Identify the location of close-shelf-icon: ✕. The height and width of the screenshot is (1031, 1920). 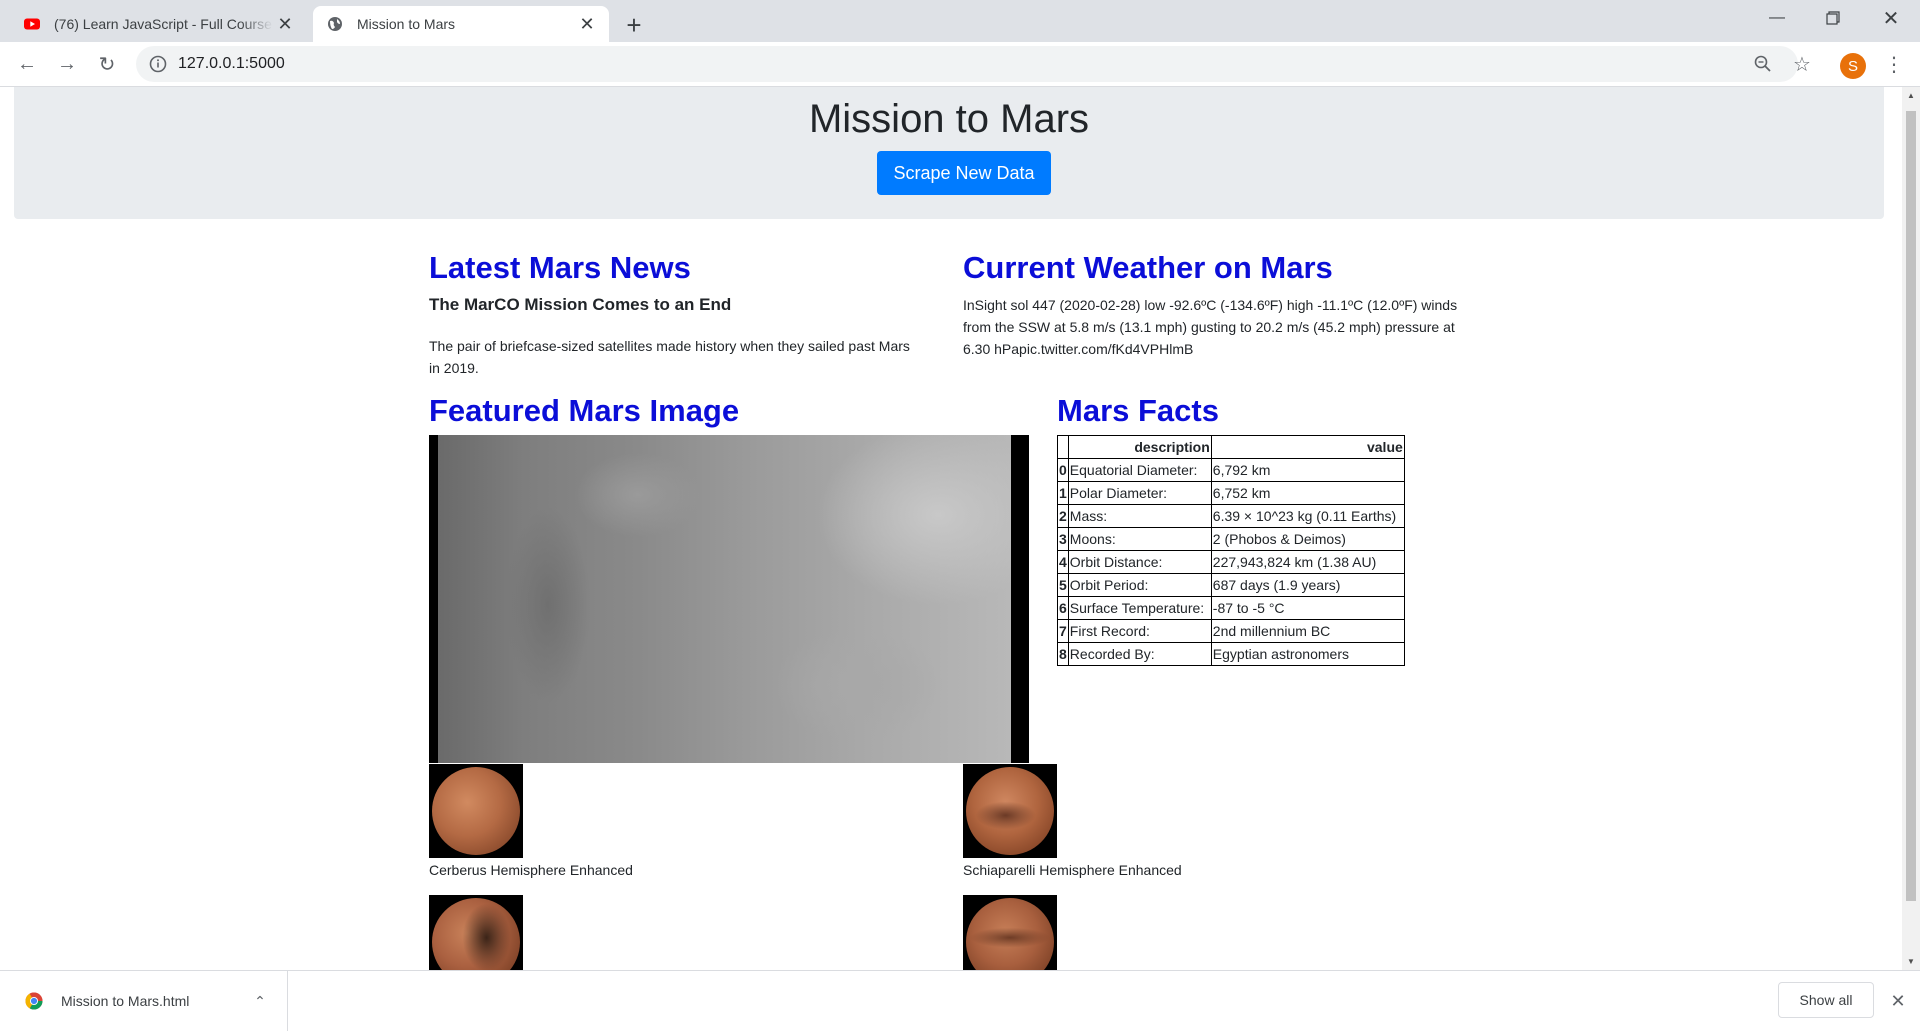
(1898, 1001).